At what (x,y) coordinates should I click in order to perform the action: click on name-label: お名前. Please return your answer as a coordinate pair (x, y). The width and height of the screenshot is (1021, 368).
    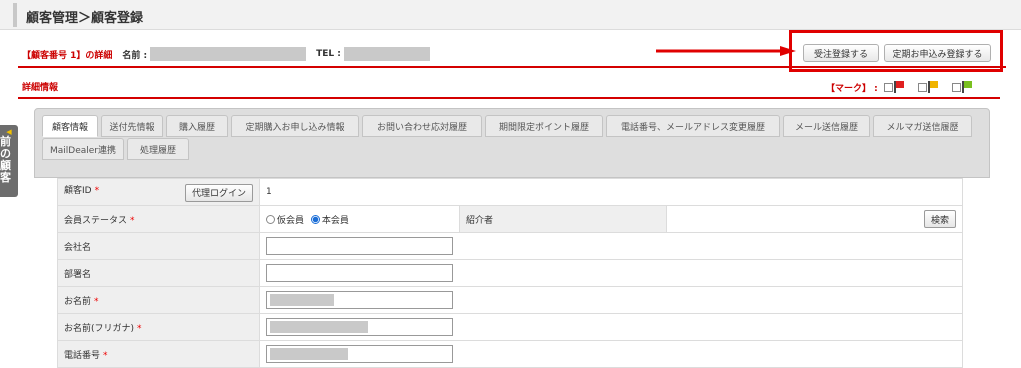
    Looking at the image, I should click on (78, 301).